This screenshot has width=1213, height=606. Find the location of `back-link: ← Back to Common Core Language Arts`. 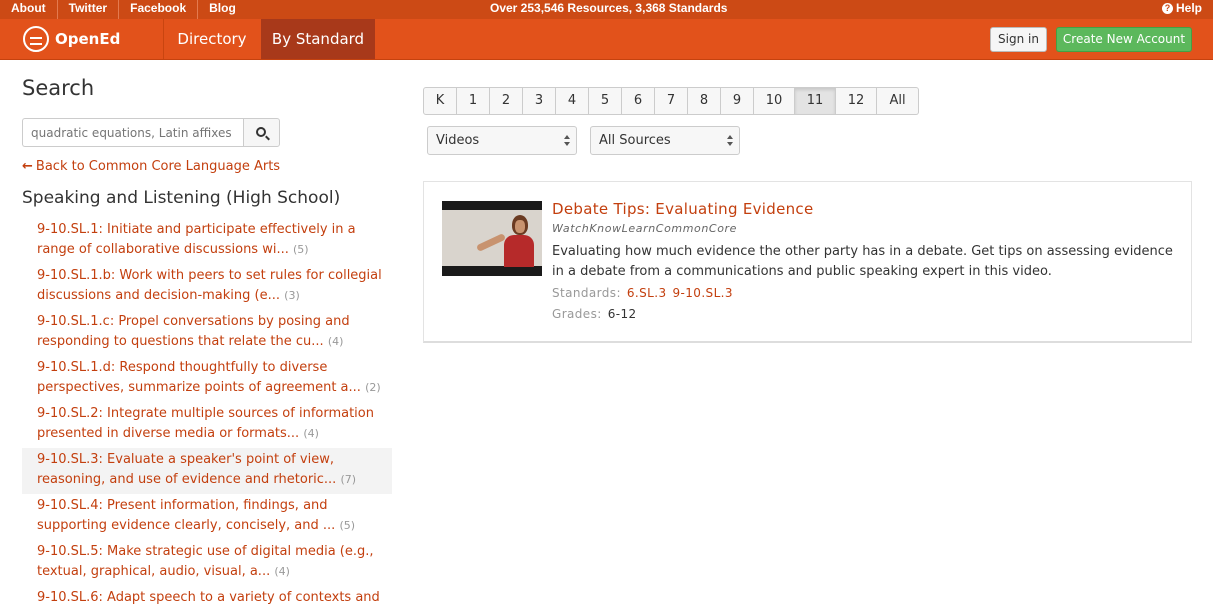

back-link: ← Back to Common Core Language Arts is located at coordinates (151, 166).